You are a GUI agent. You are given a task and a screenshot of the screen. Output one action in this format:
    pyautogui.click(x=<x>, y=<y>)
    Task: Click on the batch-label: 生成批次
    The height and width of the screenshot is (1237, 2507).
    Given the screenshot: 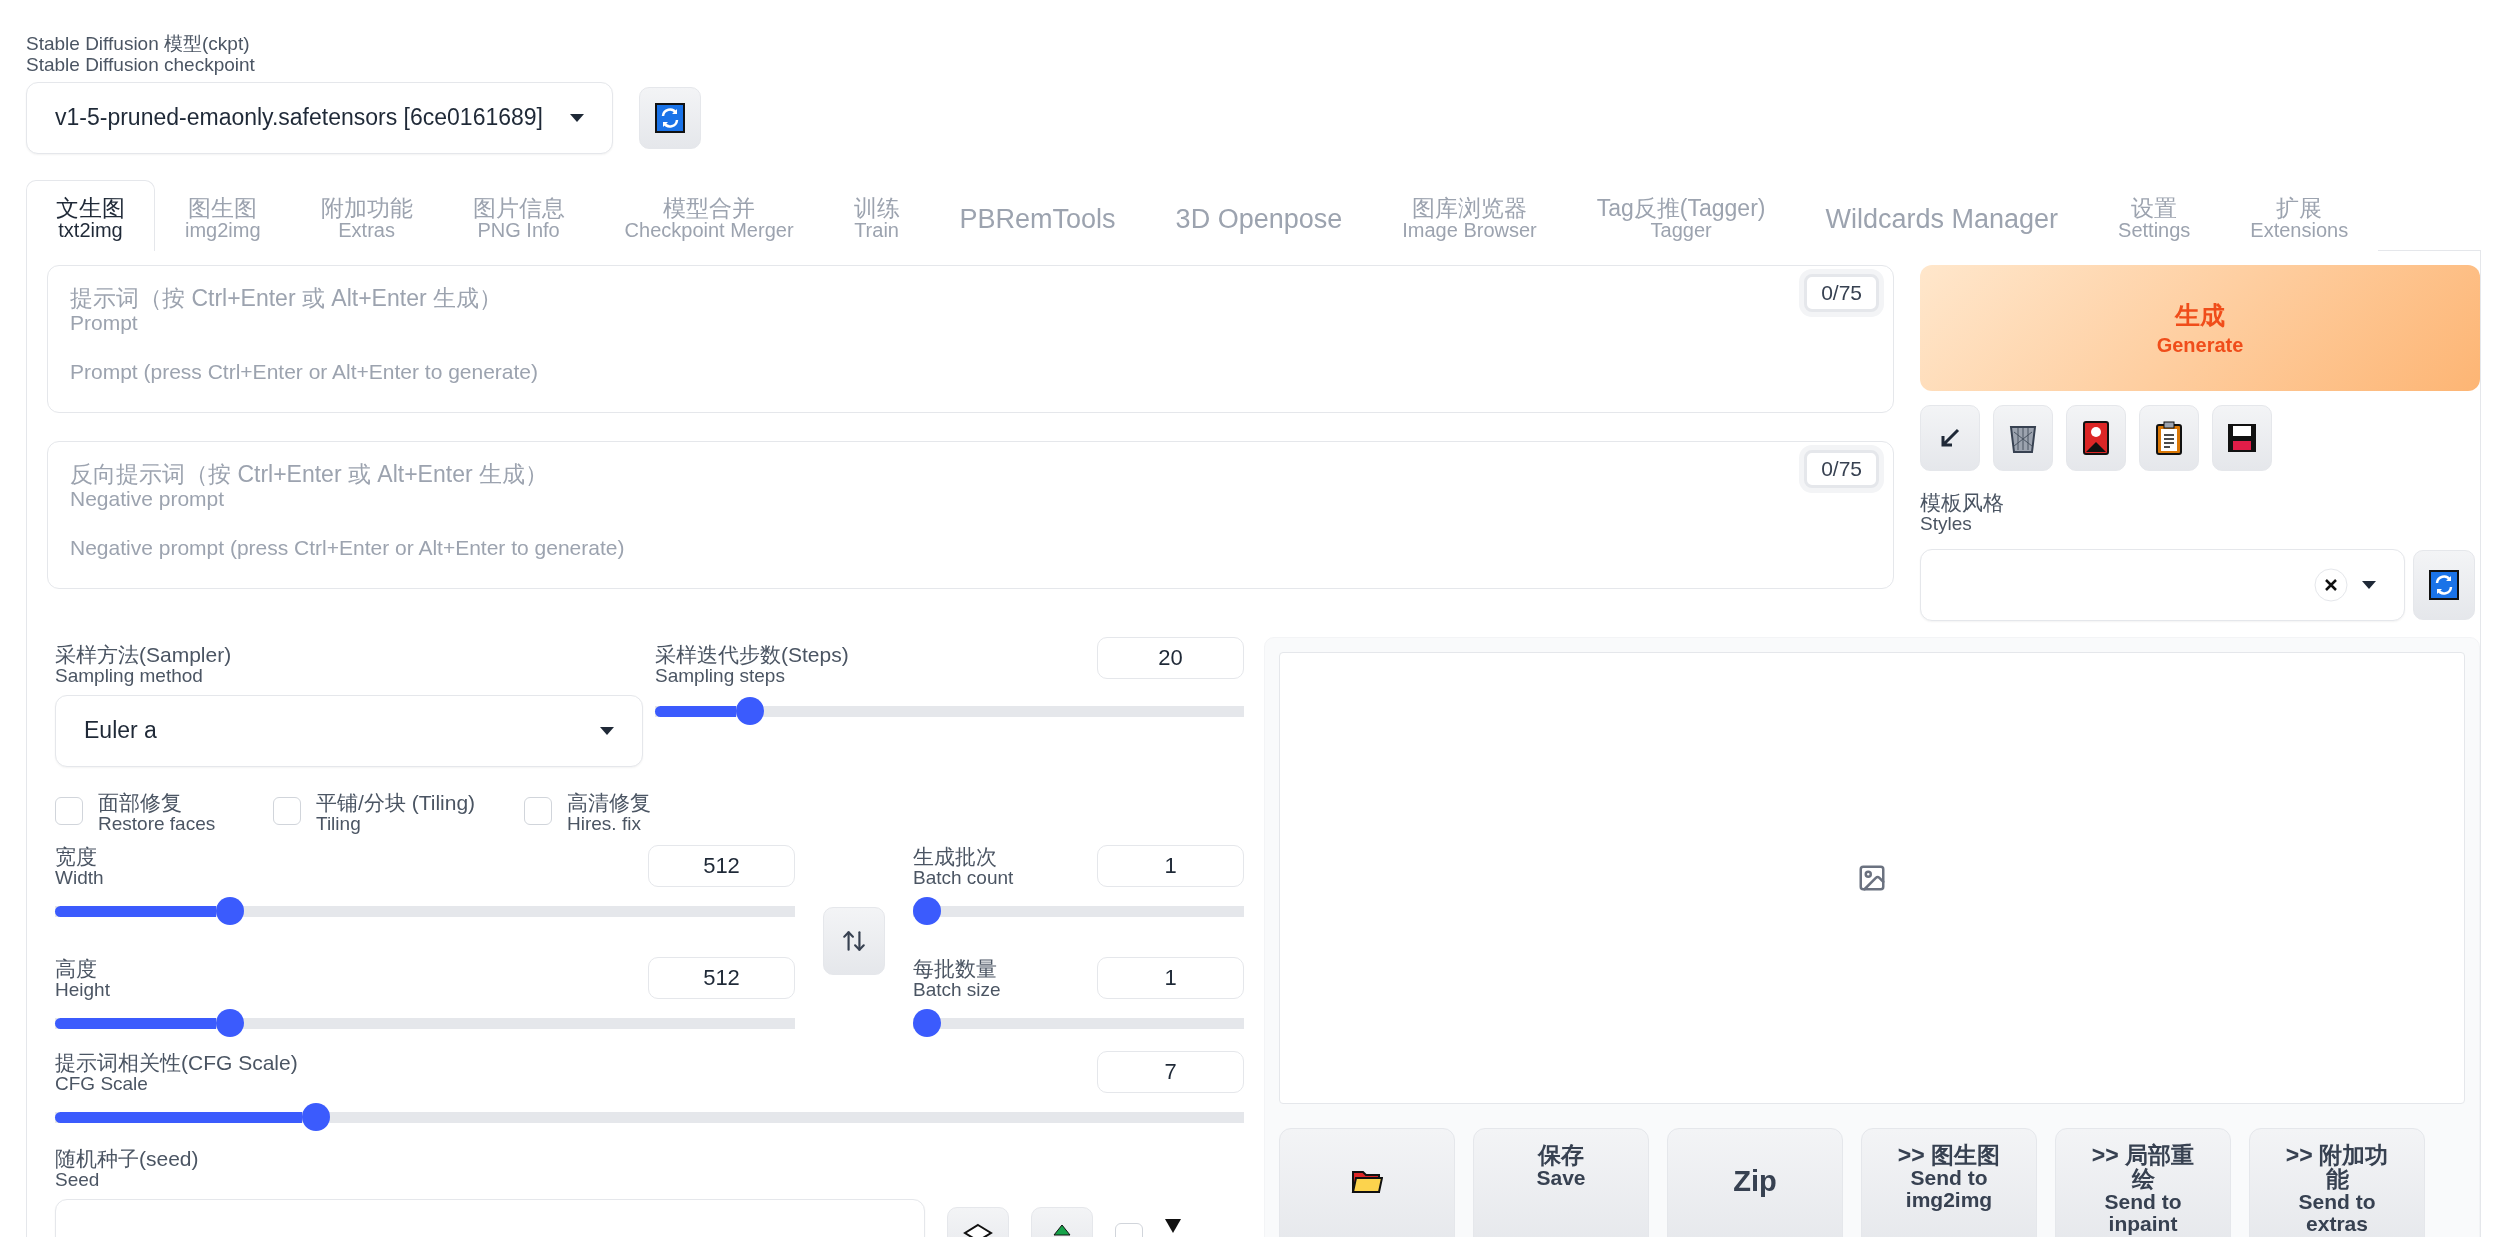 What is the action you would take?
    pyautogui.click(x=955, y=856)
    